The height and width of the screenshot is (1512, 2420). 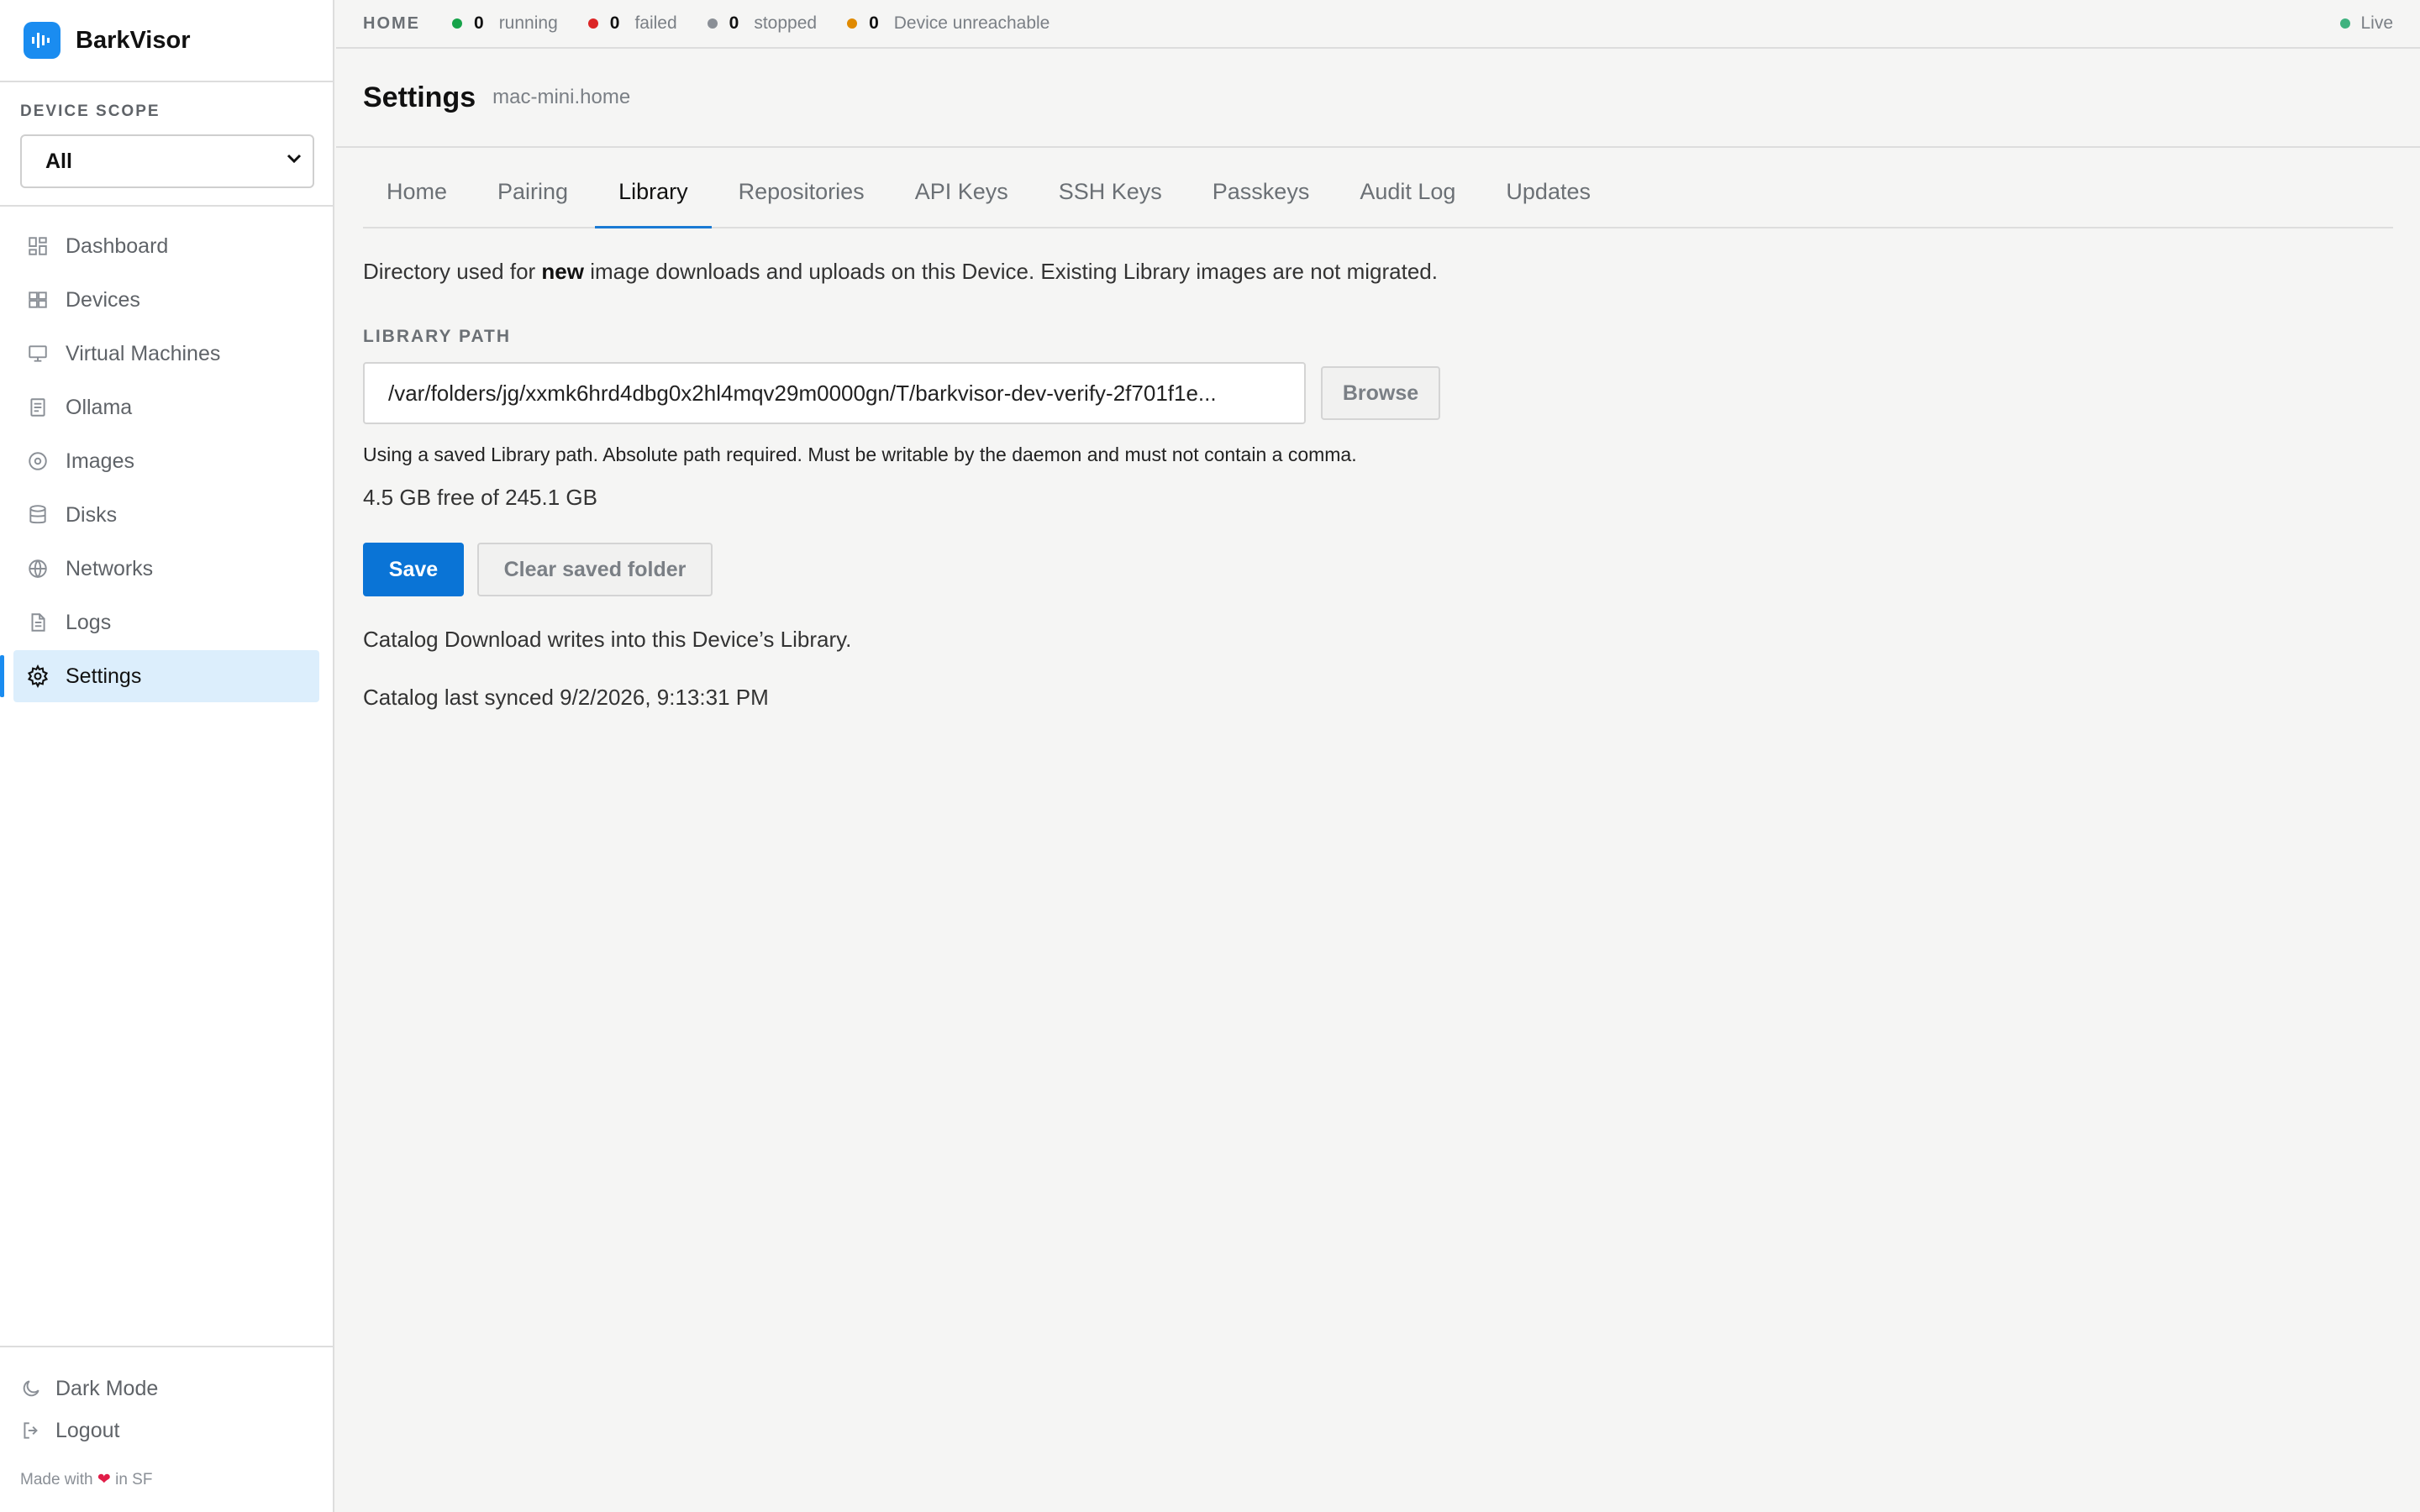 What do you see at coordinates (166, 407) in the screenshot?
I see `sidebar-item-ollama: Ollama` at bounding box center [166, 407].